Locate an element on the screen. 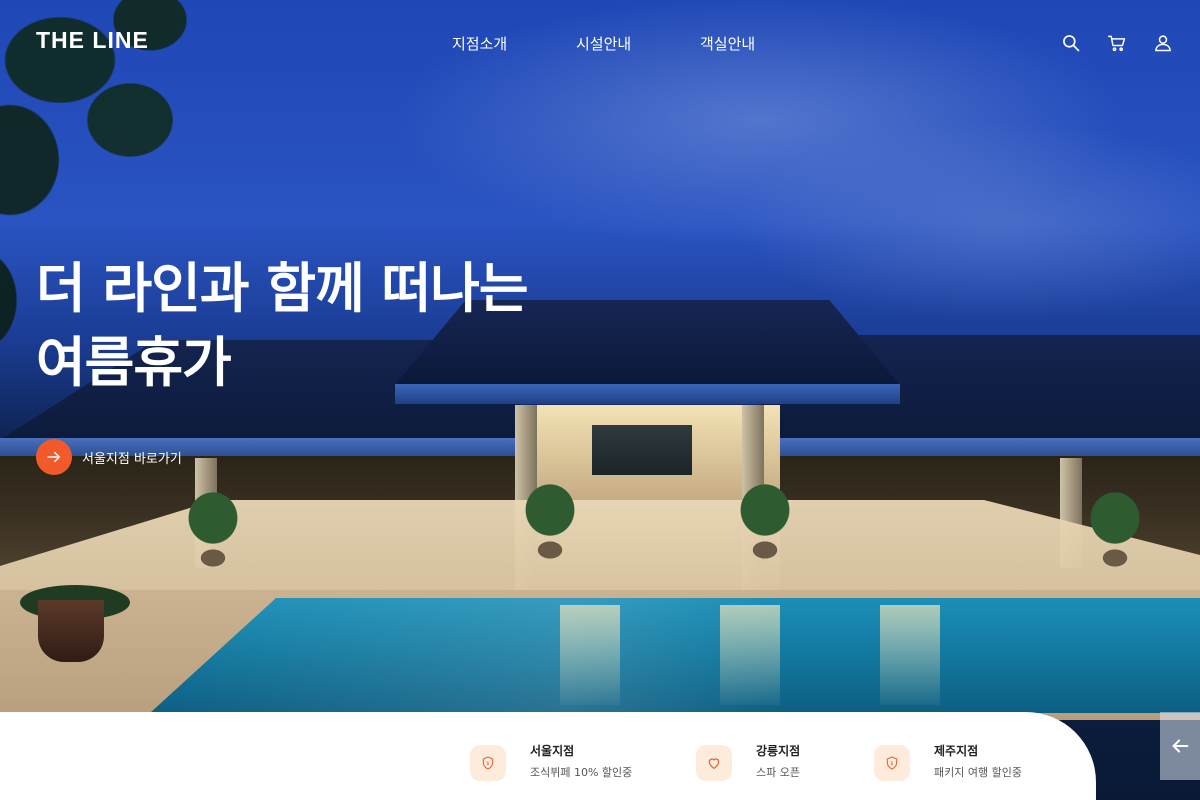  branch-name: 강릉지점 is located at coordinates (778, 751).